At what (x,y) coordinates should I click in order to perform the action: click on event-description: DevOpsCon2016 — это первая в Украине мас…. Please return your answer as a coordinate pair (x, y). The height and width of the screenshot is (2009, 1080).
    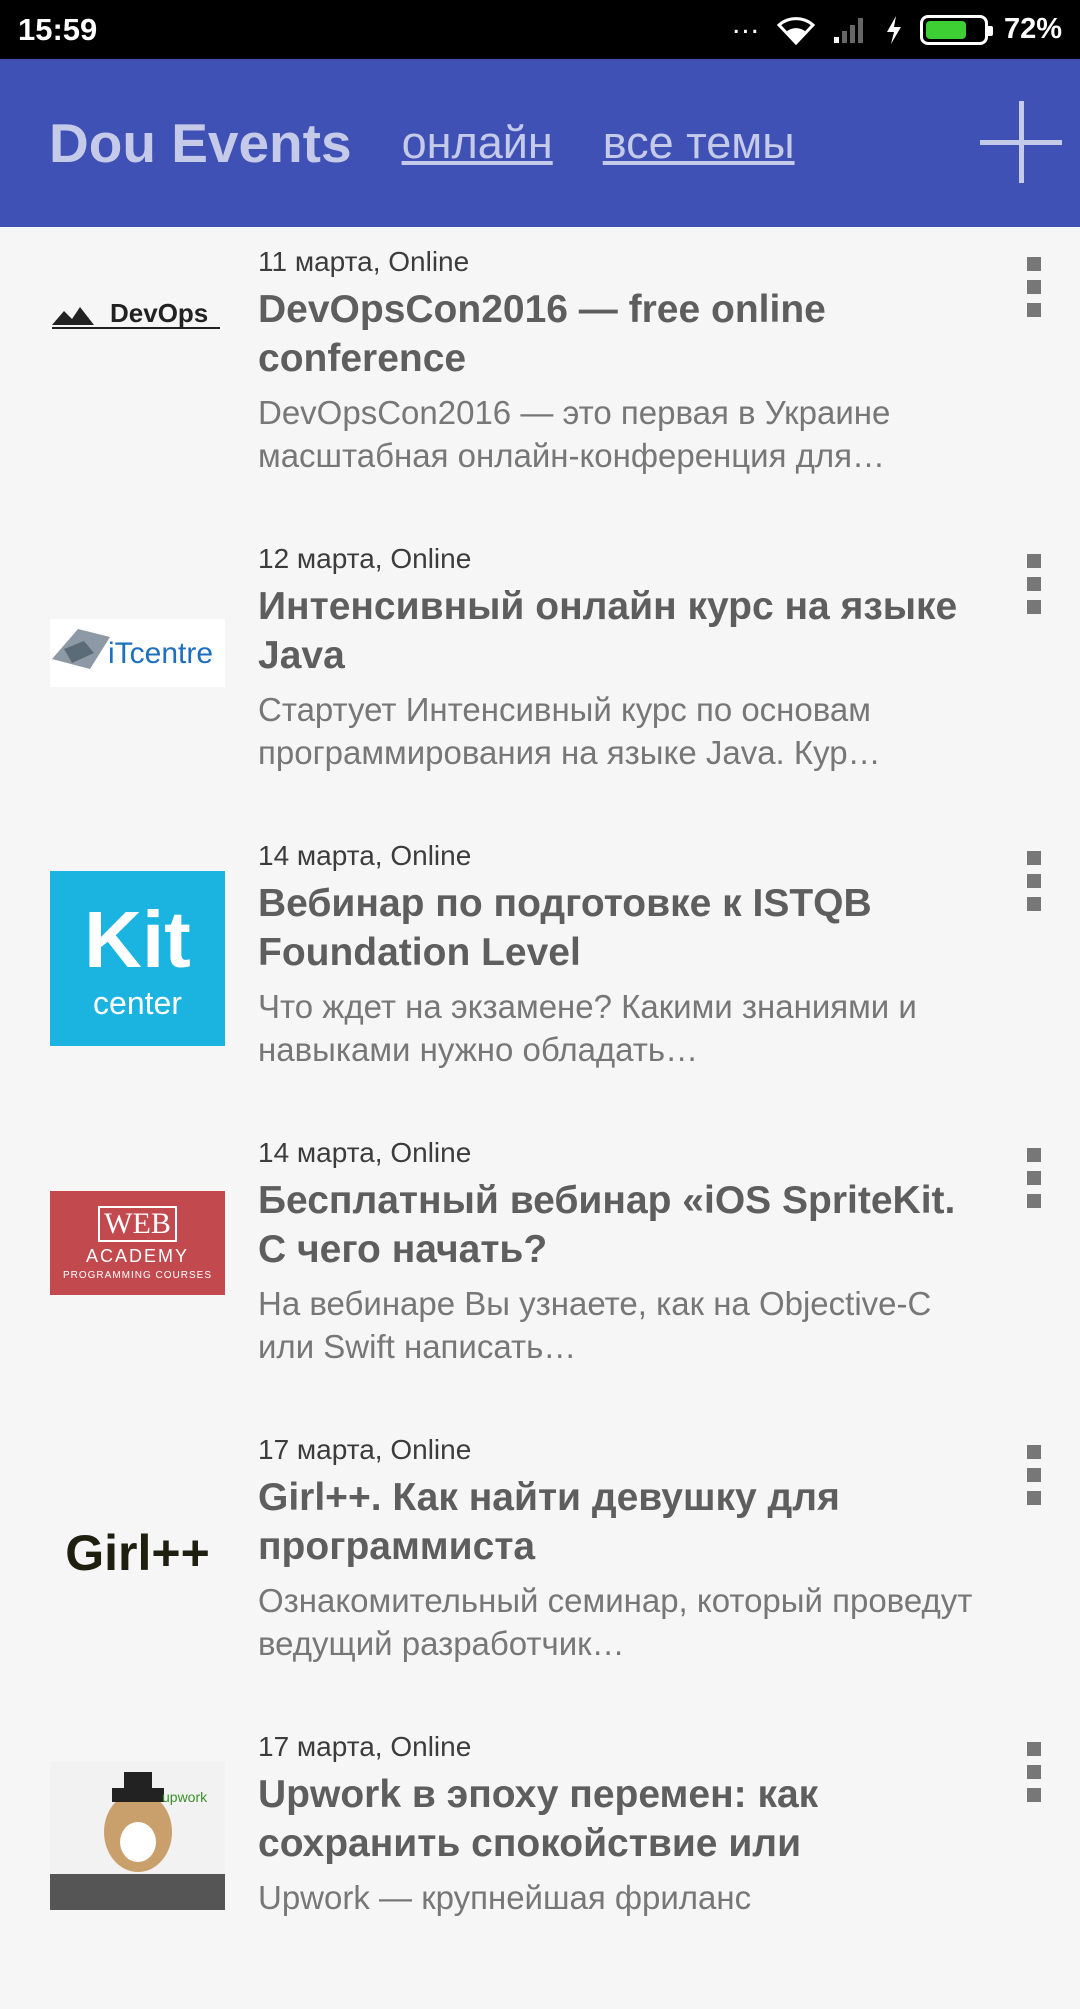
    Looking at the image, I should click on (574, 434).